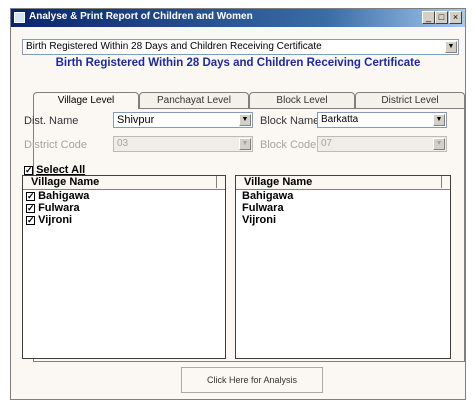 The image size is (474, 400). I want to click on district-code-select: 03 ▼, so click(183, 144).